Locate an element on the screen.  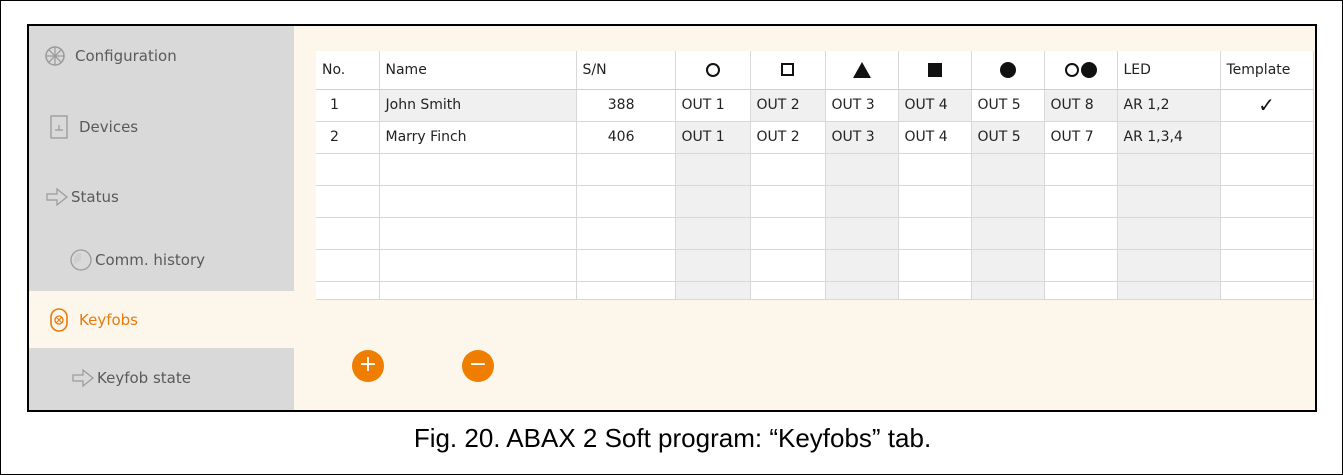
col-header-name: Name is located at coordinates (478, 70).